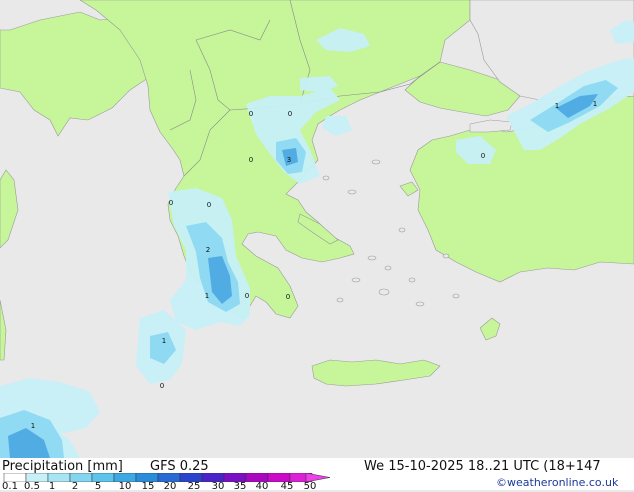 This screenshot has width=634, height=492. Describe the element at coordinates (287, 486) in the screenshot. I see `legend-tick-label: 45` at that location.